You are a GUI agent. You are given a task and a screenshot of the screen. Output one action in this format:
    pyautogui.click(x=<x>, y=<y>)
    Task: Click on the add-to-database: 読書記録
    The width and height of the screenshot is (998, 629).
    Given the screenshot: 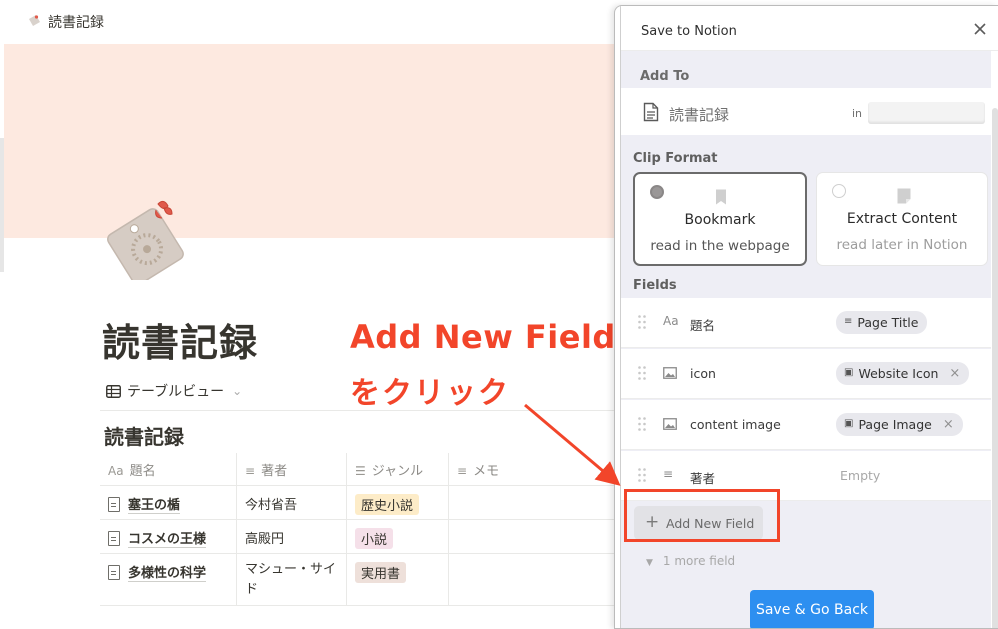 What is the action you would take?
    pyautogui.click(x=699, y=115)
    